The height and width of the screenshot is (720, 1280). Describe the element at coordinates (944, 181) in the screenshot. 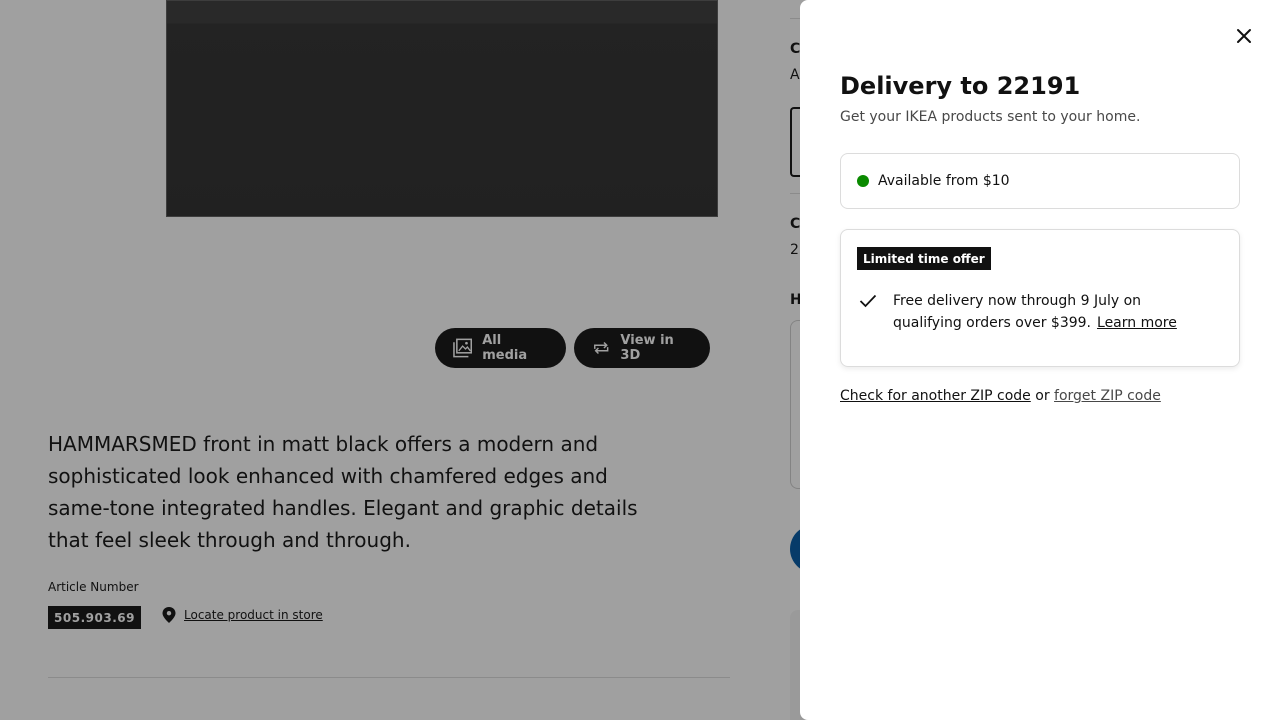

I see `availability-text: Available from $10` at that location.